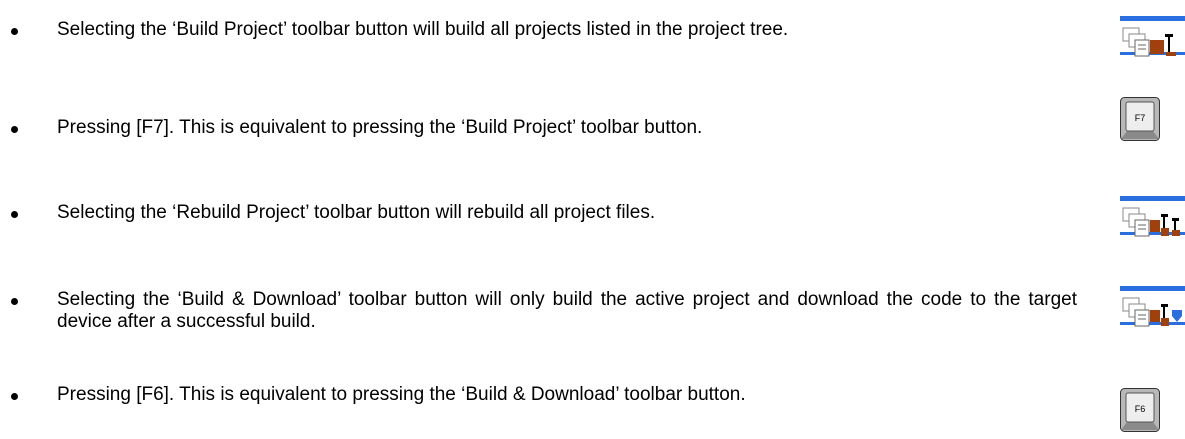 The image size is (1185, 439). I want to click on f7-key-icon: F7, so click(1140, 119).